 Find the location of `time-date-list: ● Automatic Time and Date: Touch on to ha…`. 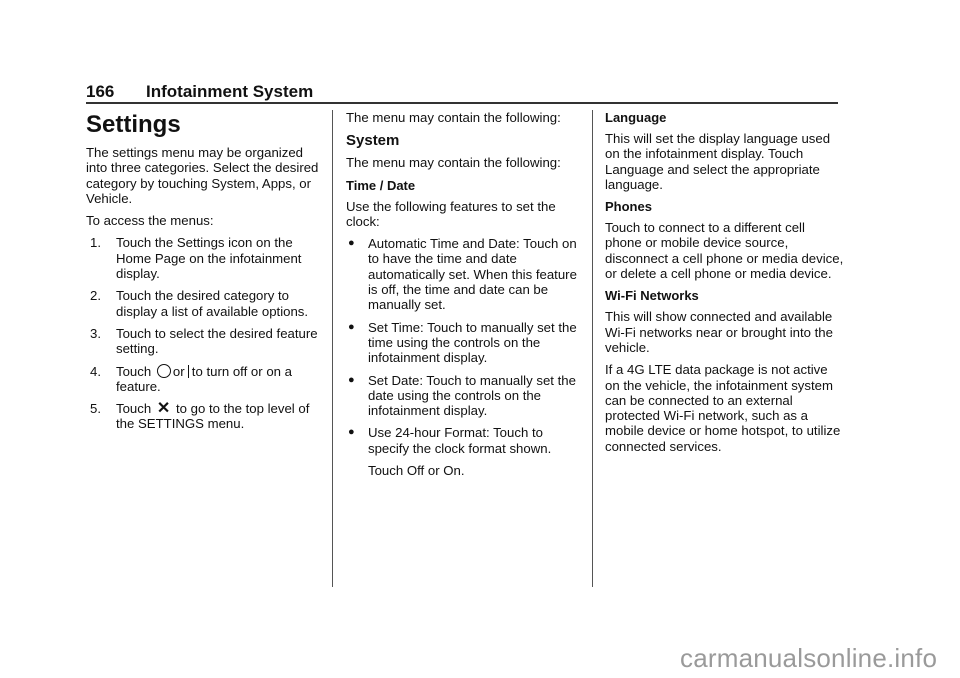

time-date-list: ● Automatic Time and Date: Touch on to ha… is located at coordinates (466, 346).